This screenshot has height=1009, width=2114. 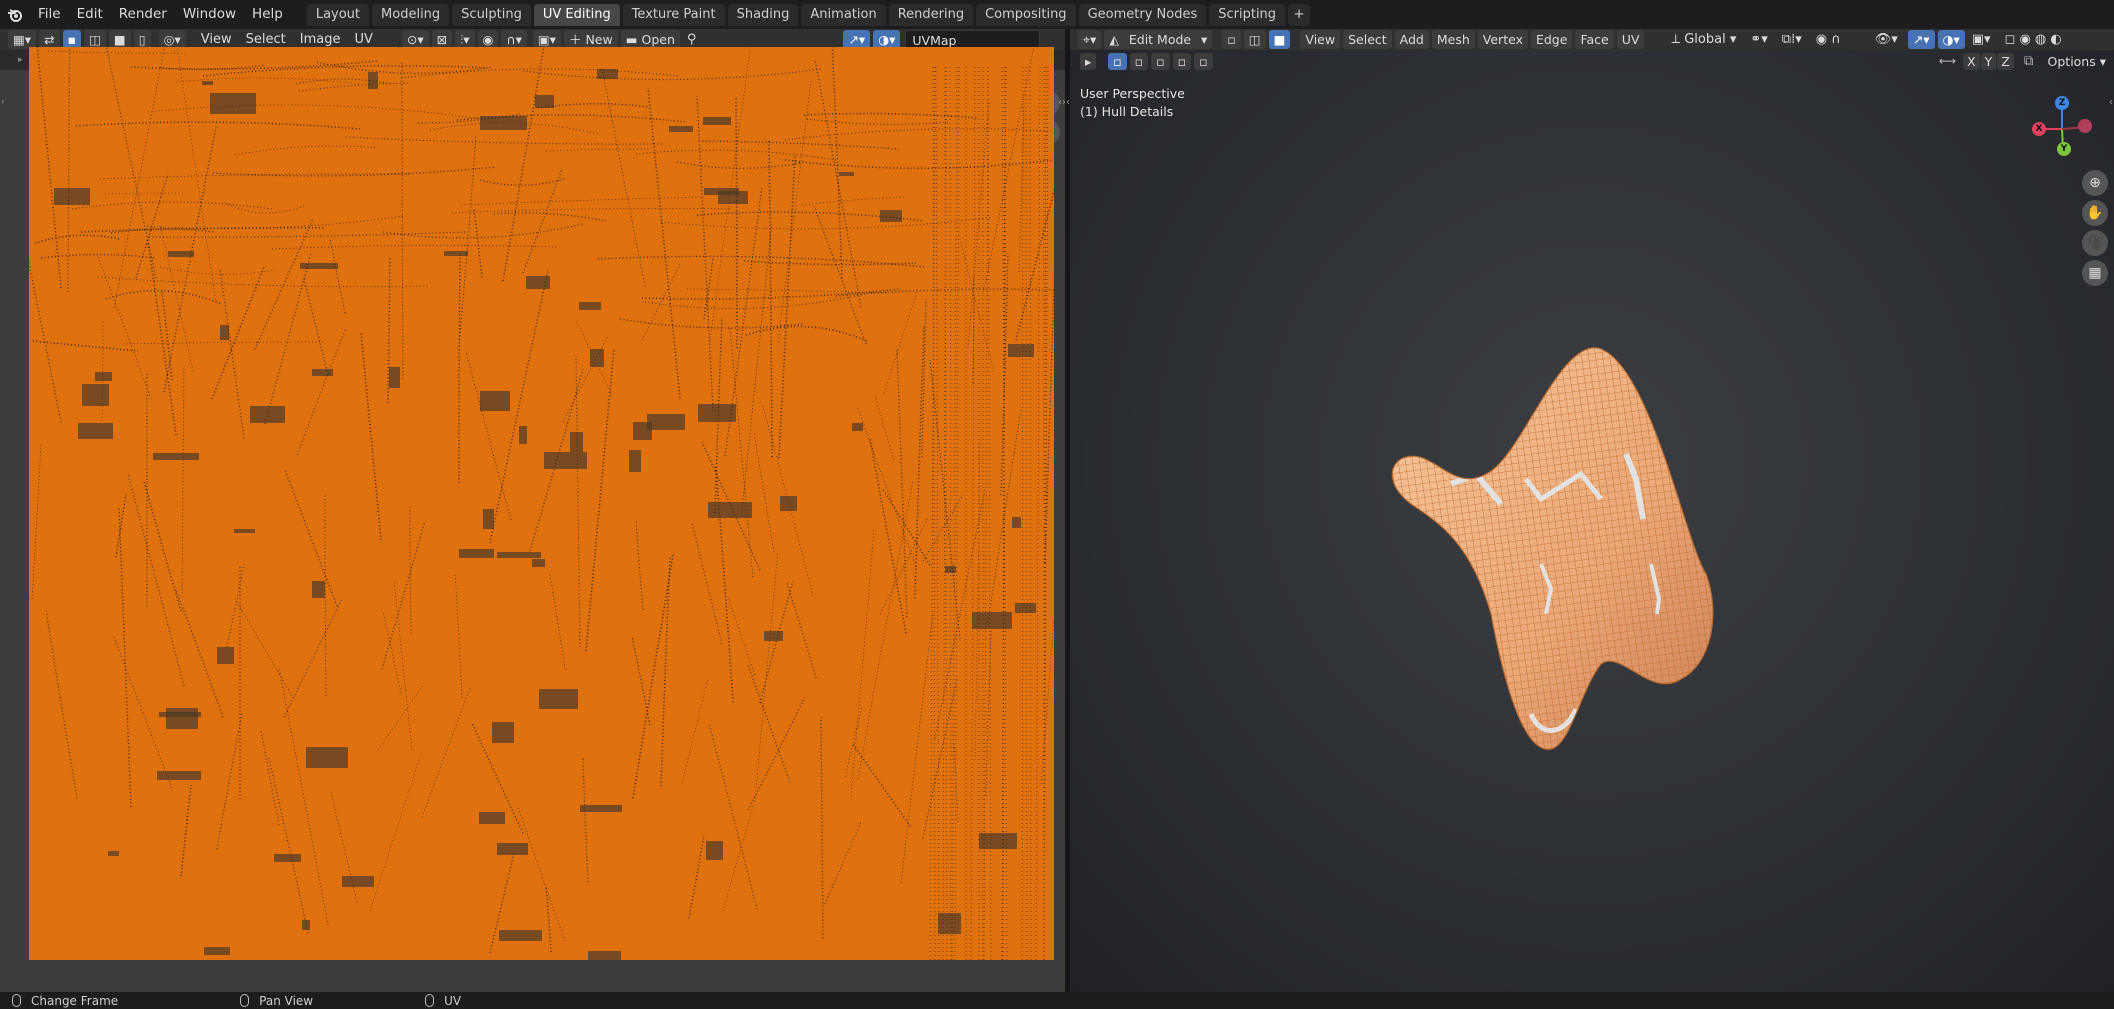 What do you see at coordinates (245, 1000) in the screenshot?
I see `mouse-middle-icon` at bounding box center [245, 1000].